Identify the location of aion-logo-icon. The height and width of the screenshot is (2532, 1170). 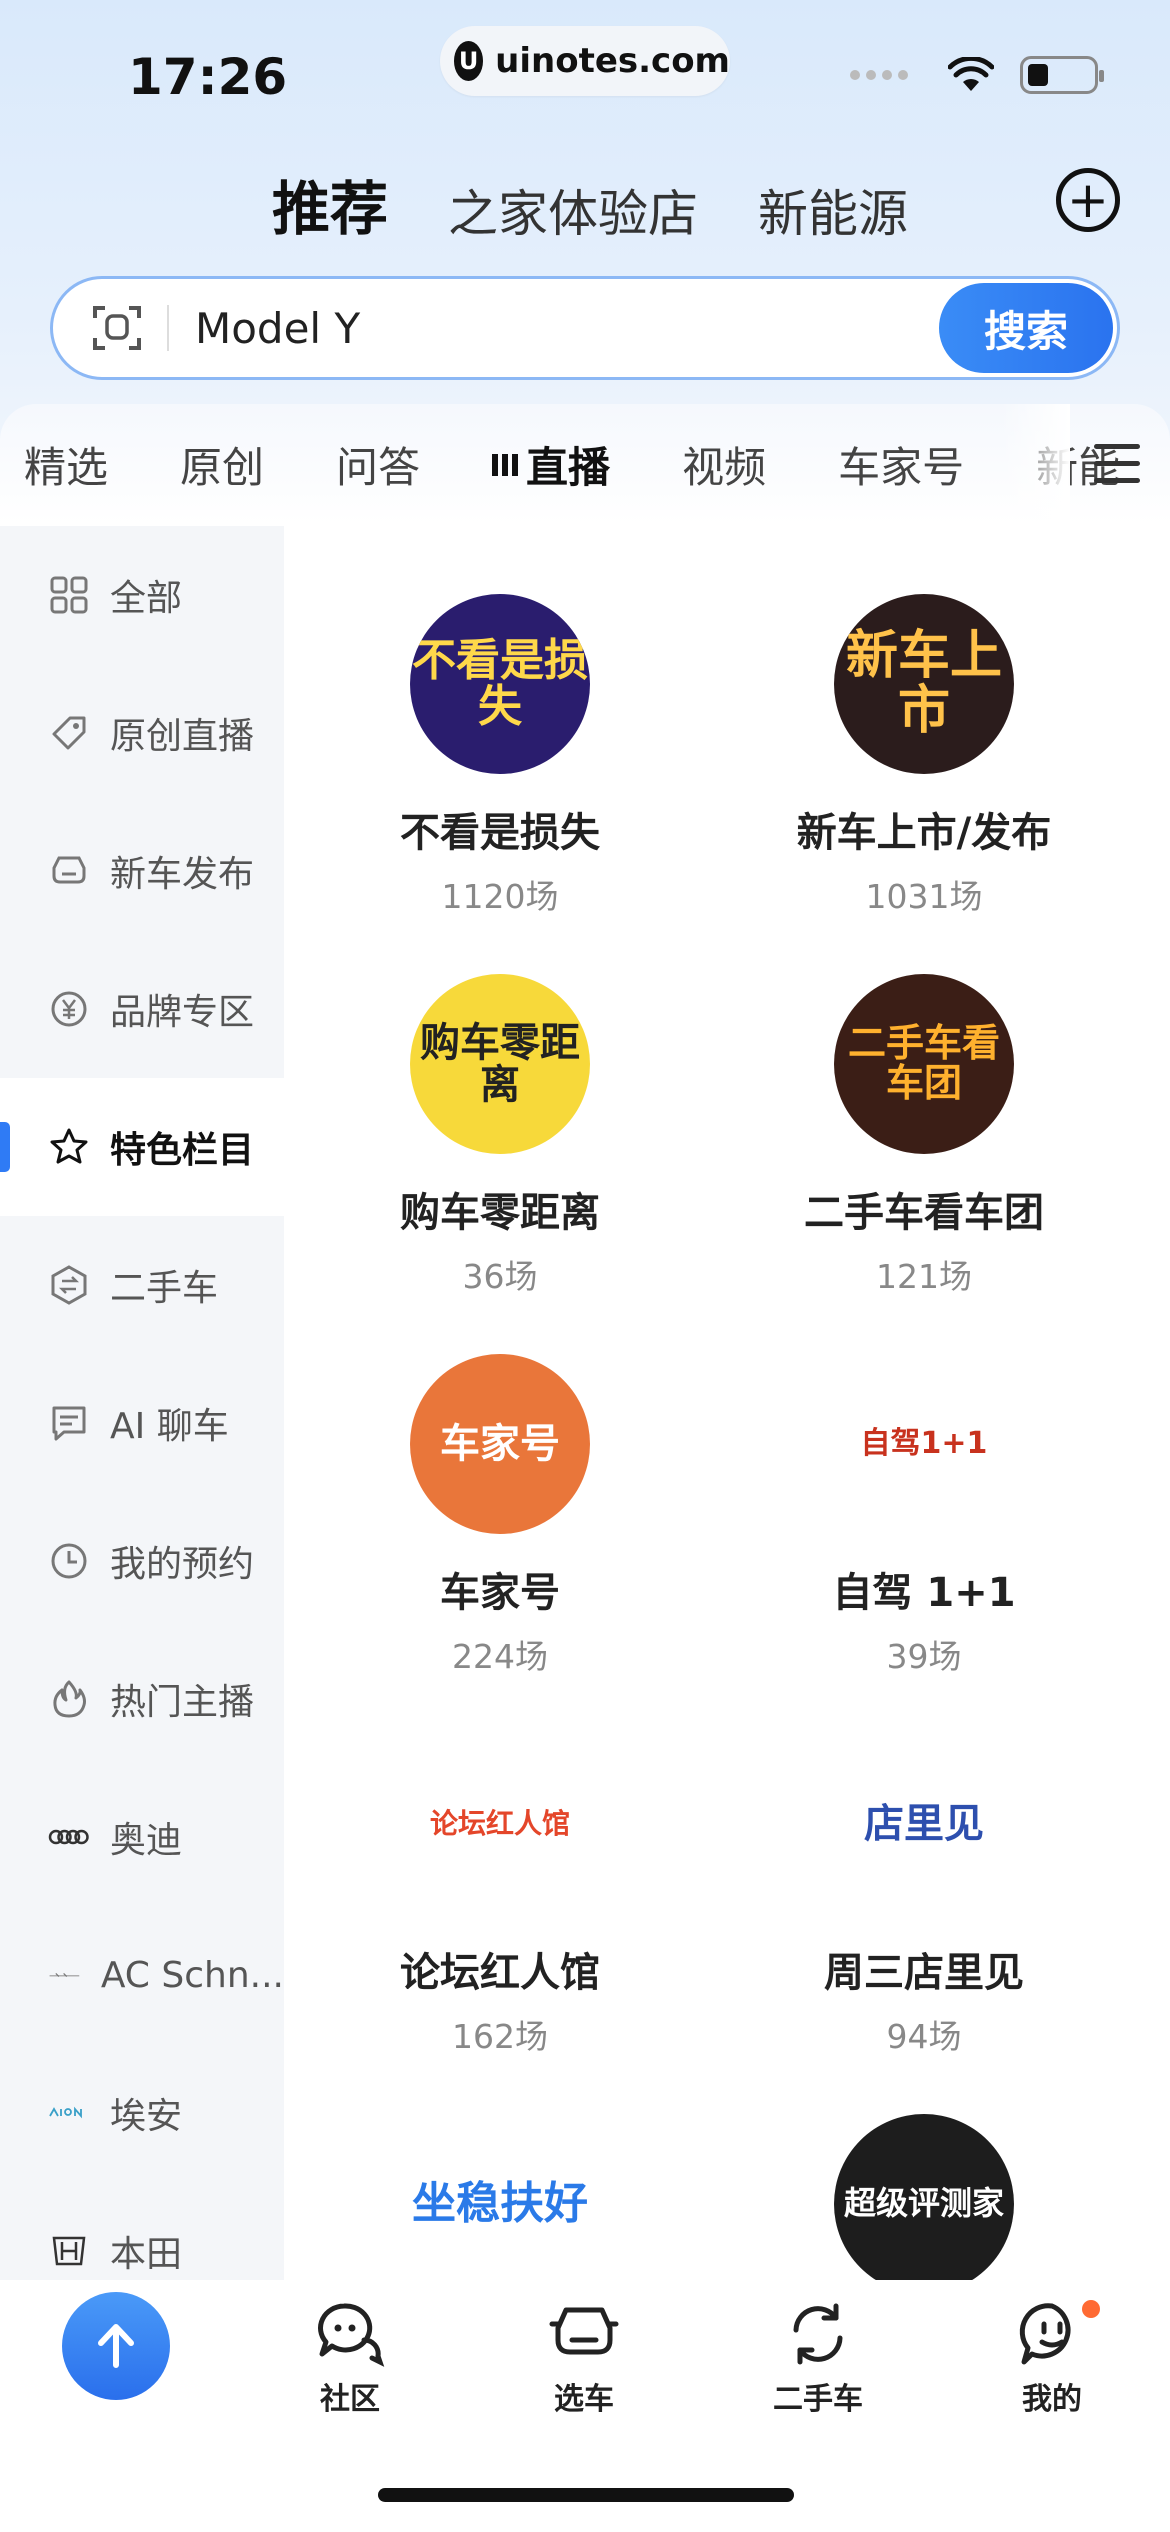
(65, 2112).